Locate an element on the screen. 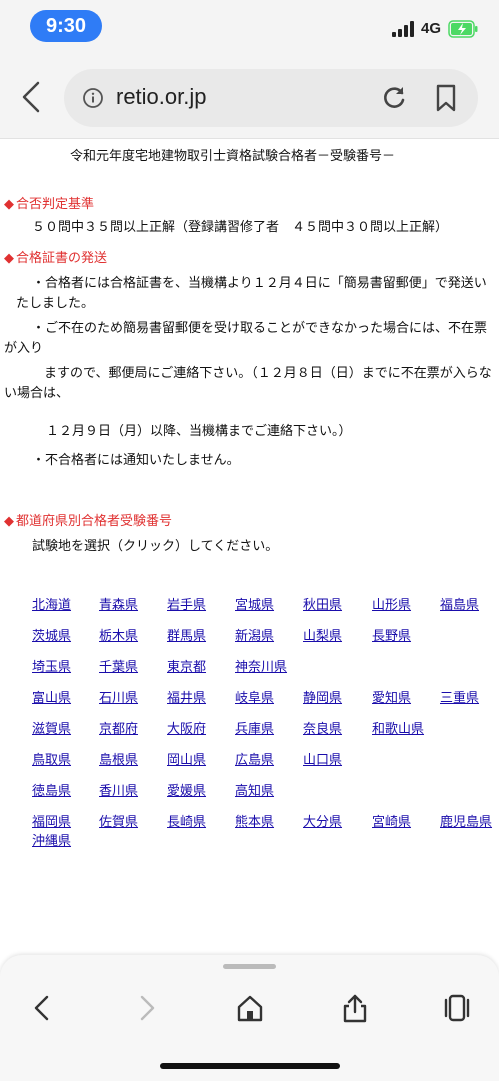 The height and width of the screenshot is (1081, 499). drag-handle is located at coordinates (249, 966).